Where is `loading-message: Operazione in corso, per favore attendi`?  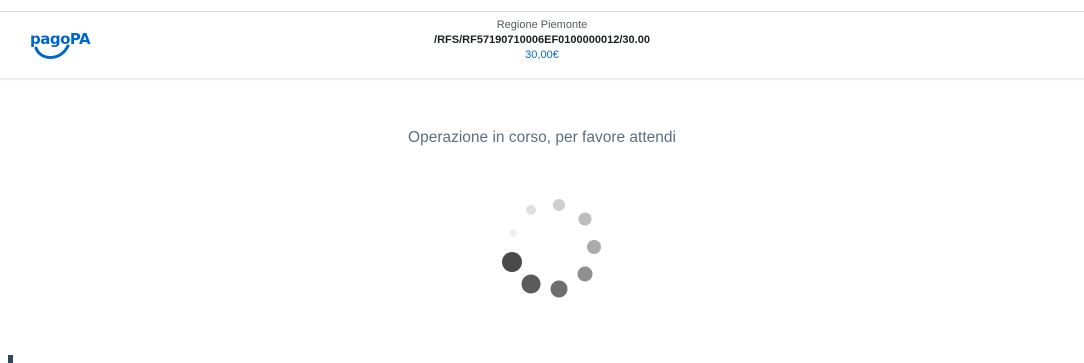
loading-message: Operazione in corso, per favore attendi is located at coordinates (542, 137).